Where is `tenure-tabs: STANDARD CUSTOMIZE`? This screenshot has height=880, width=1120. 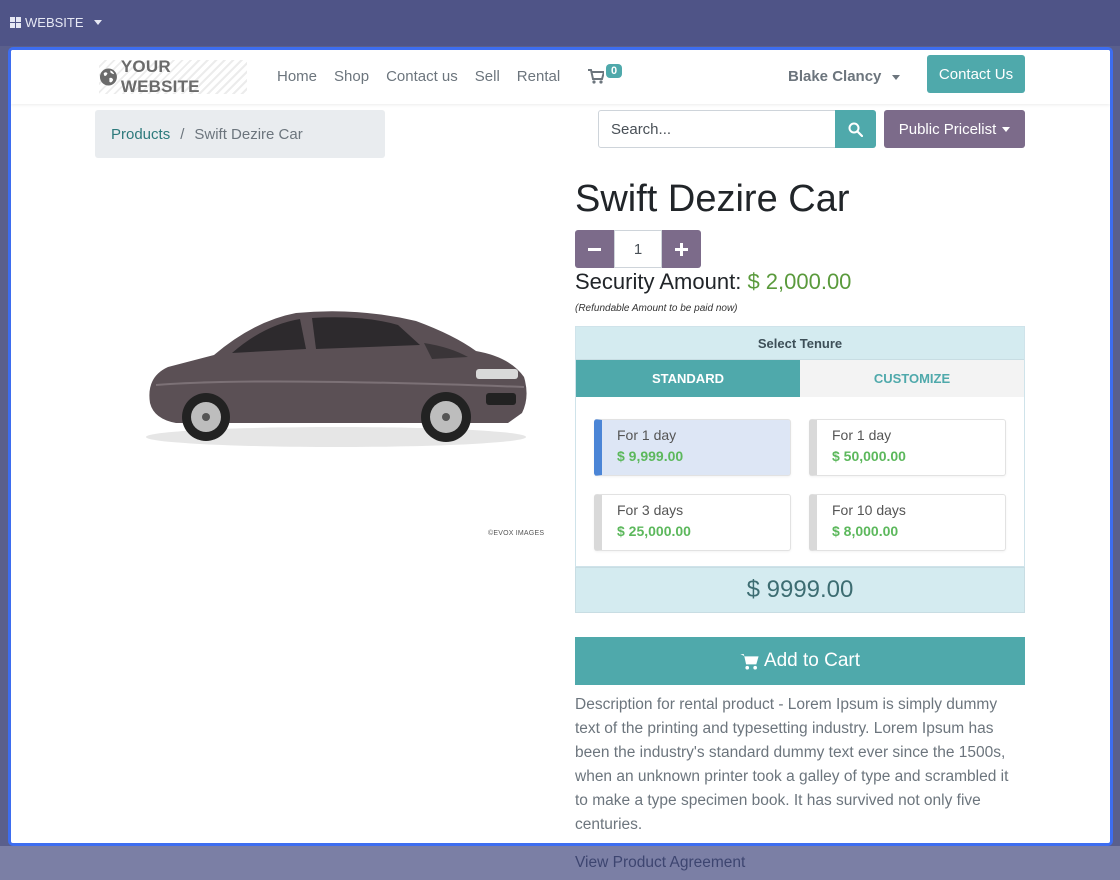
tenure-tabs: STANDARD CUSTOMIZE is located at coordinates (800, 378).